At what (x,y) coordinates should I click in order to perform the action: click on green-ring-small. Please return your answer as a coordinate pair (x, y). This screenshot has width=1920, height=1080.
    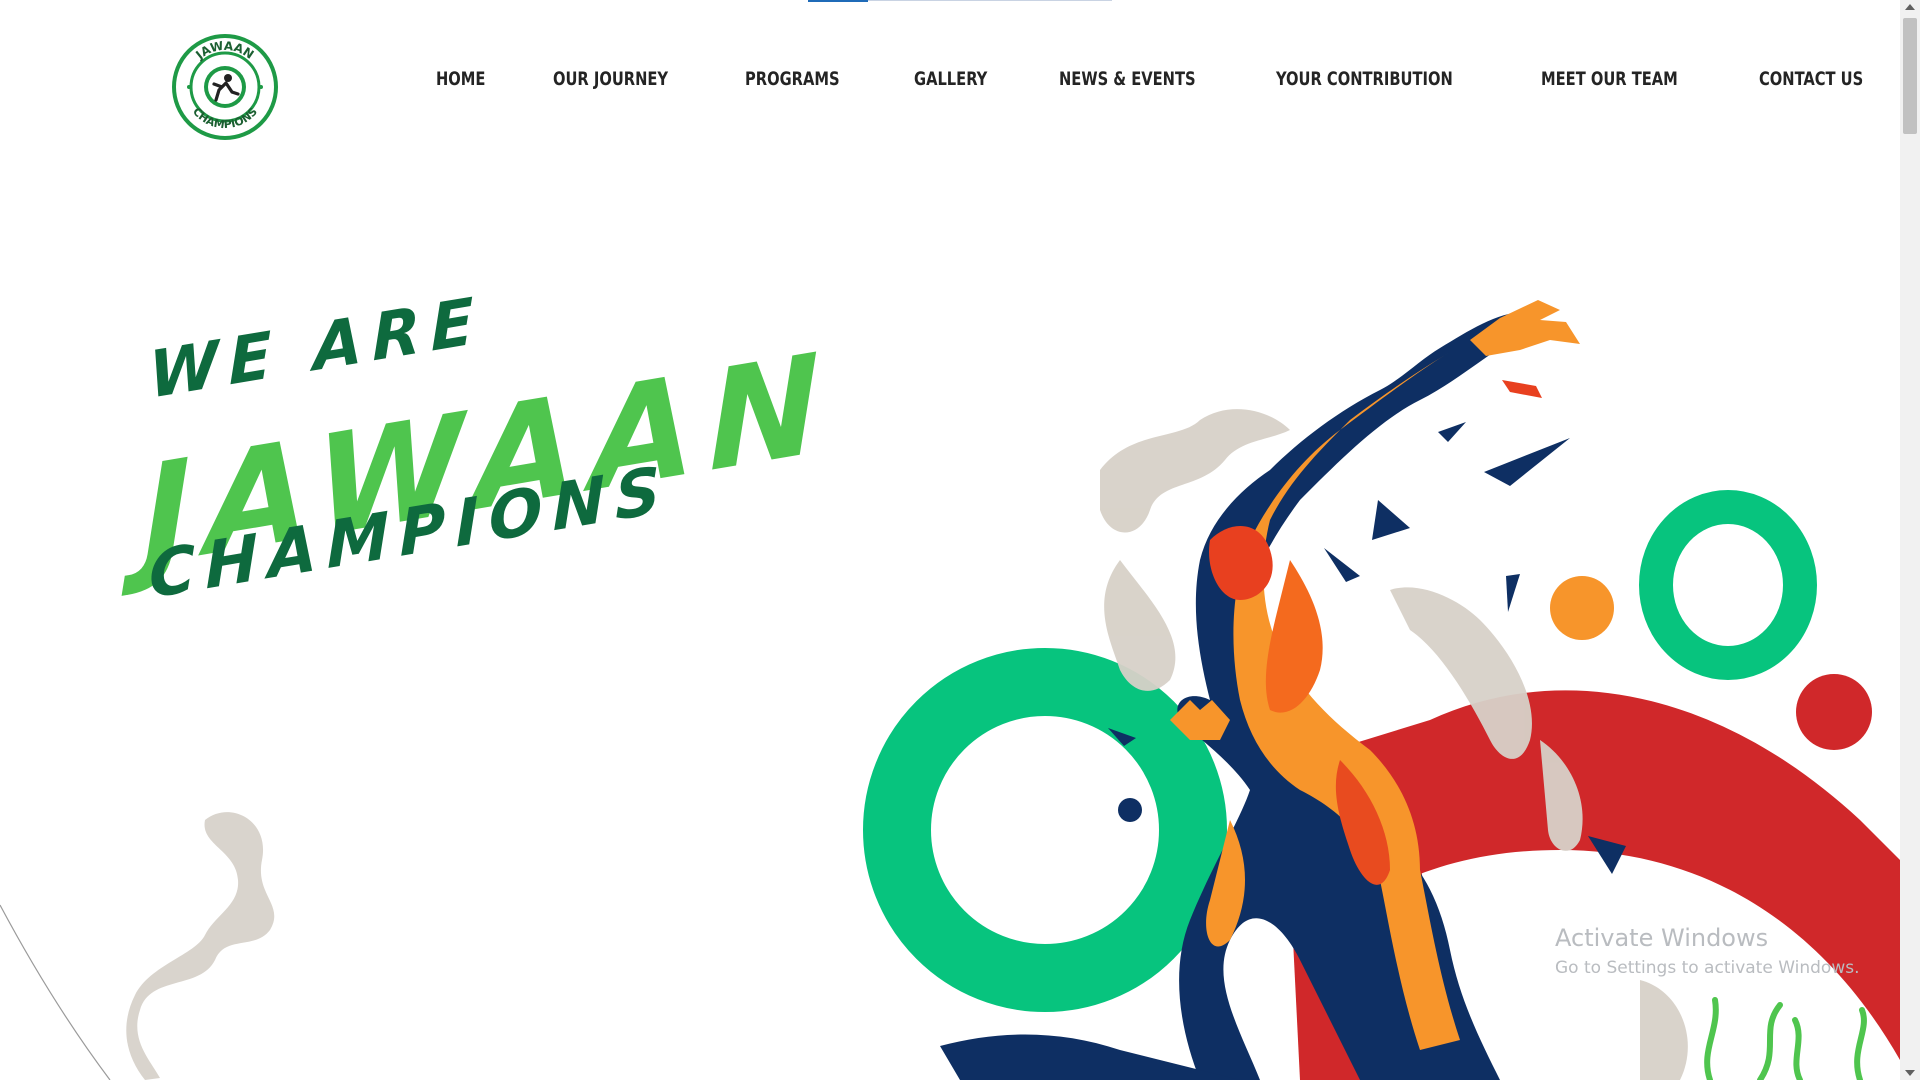
    Looking at the image, I should click on (1728, 585).